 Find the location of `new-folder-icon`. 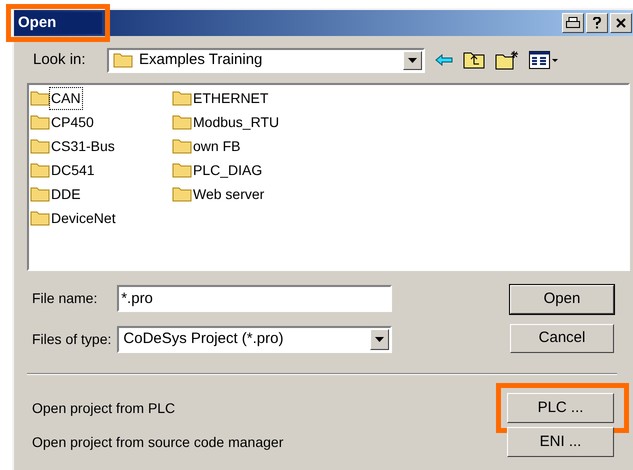

new-folder-icon is located at coordinates (507, 60).